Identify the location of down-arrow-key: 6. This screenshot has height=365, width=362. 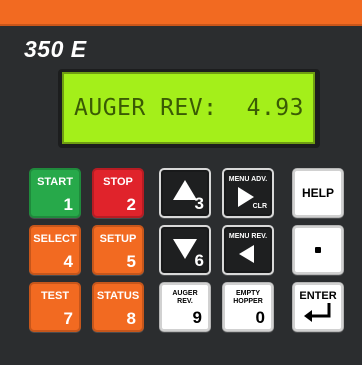
(185, 250).